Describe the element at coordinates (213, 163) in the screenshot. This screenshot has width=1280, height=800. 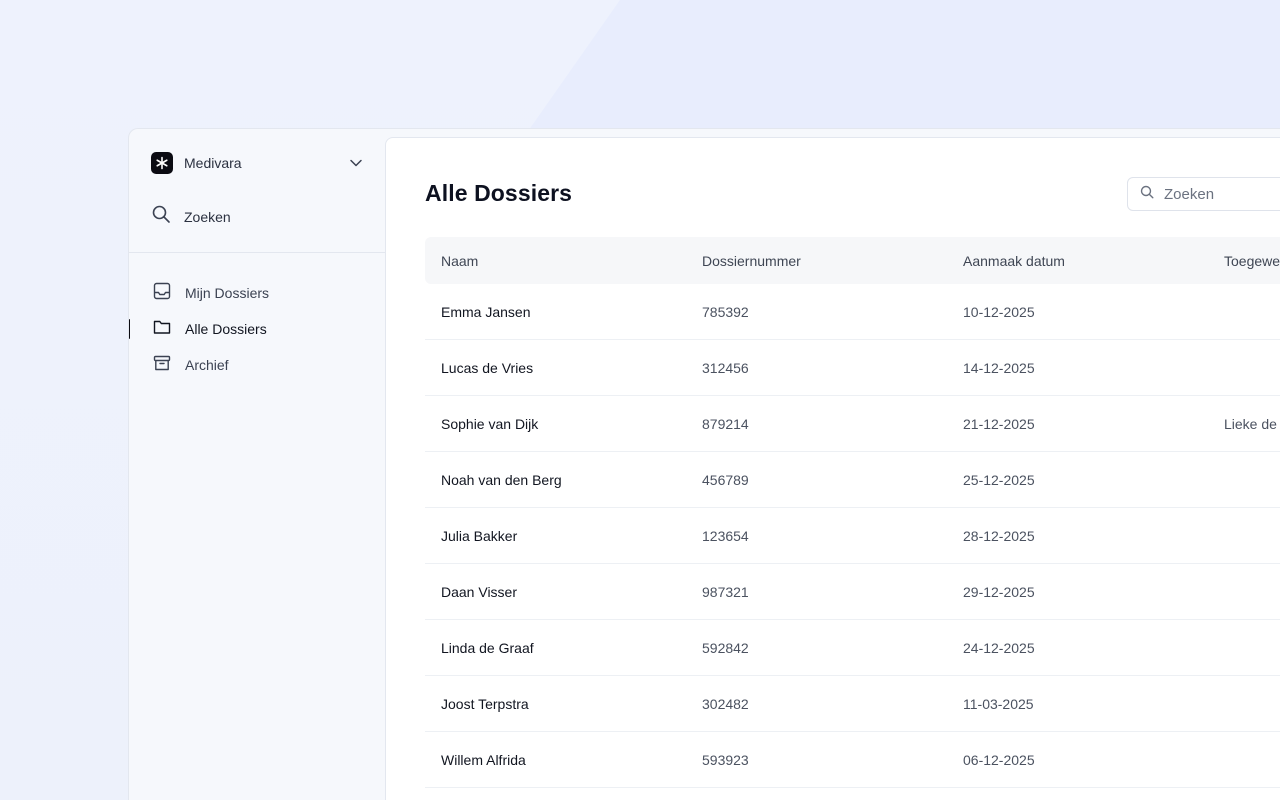
I see `org-name: Medivara` at that location.